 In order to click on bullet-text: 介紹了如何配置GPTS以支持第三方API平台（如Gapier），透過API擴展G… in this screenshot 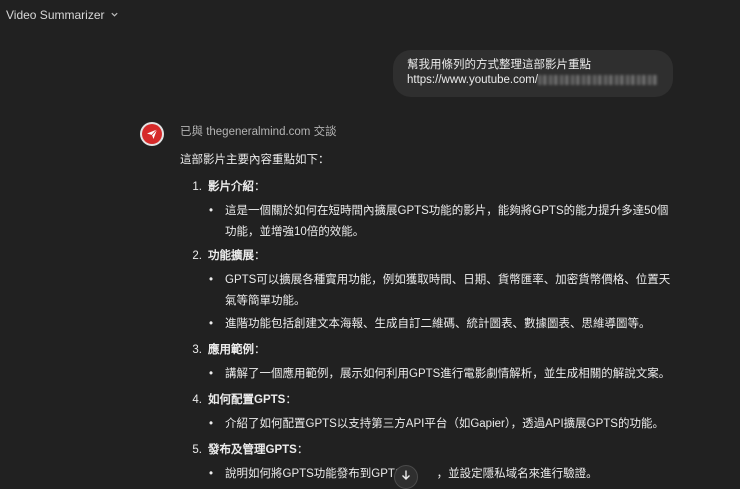, I will do `click(444, 424)`.